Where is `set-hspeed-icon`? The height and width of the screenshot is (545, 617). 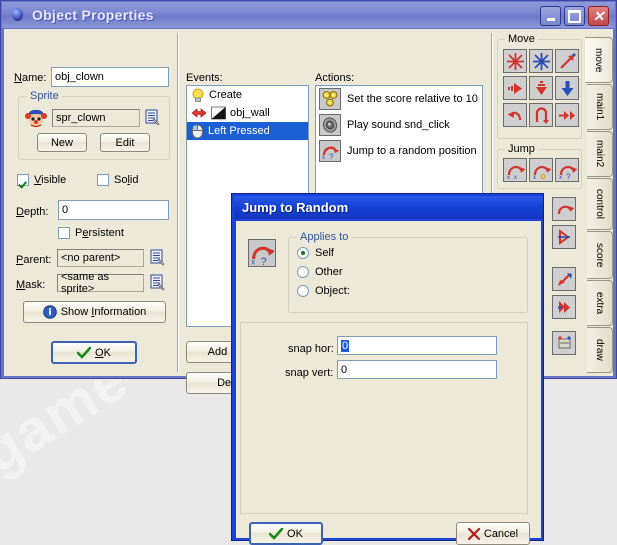 set-hspeed-icon is located at coordinates (515, 88).